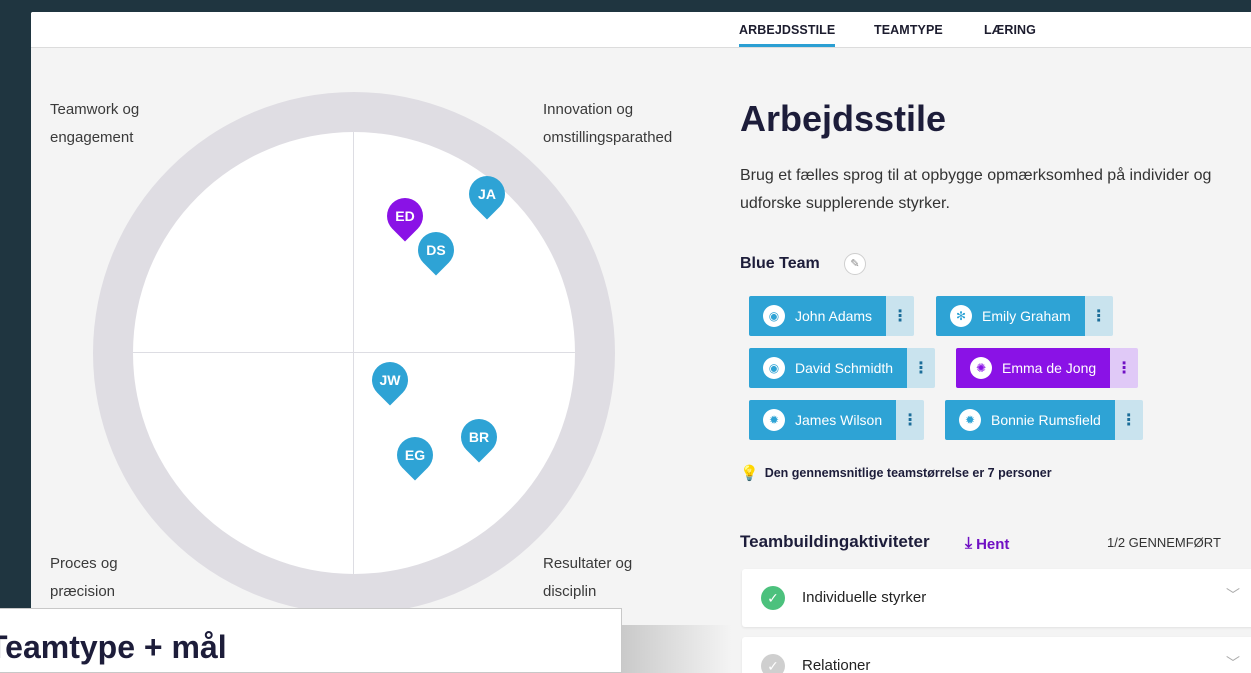 This screenshot has width=1251, height=673. I want to click on quadrant-label-line: disciplin, so click(570, 591).